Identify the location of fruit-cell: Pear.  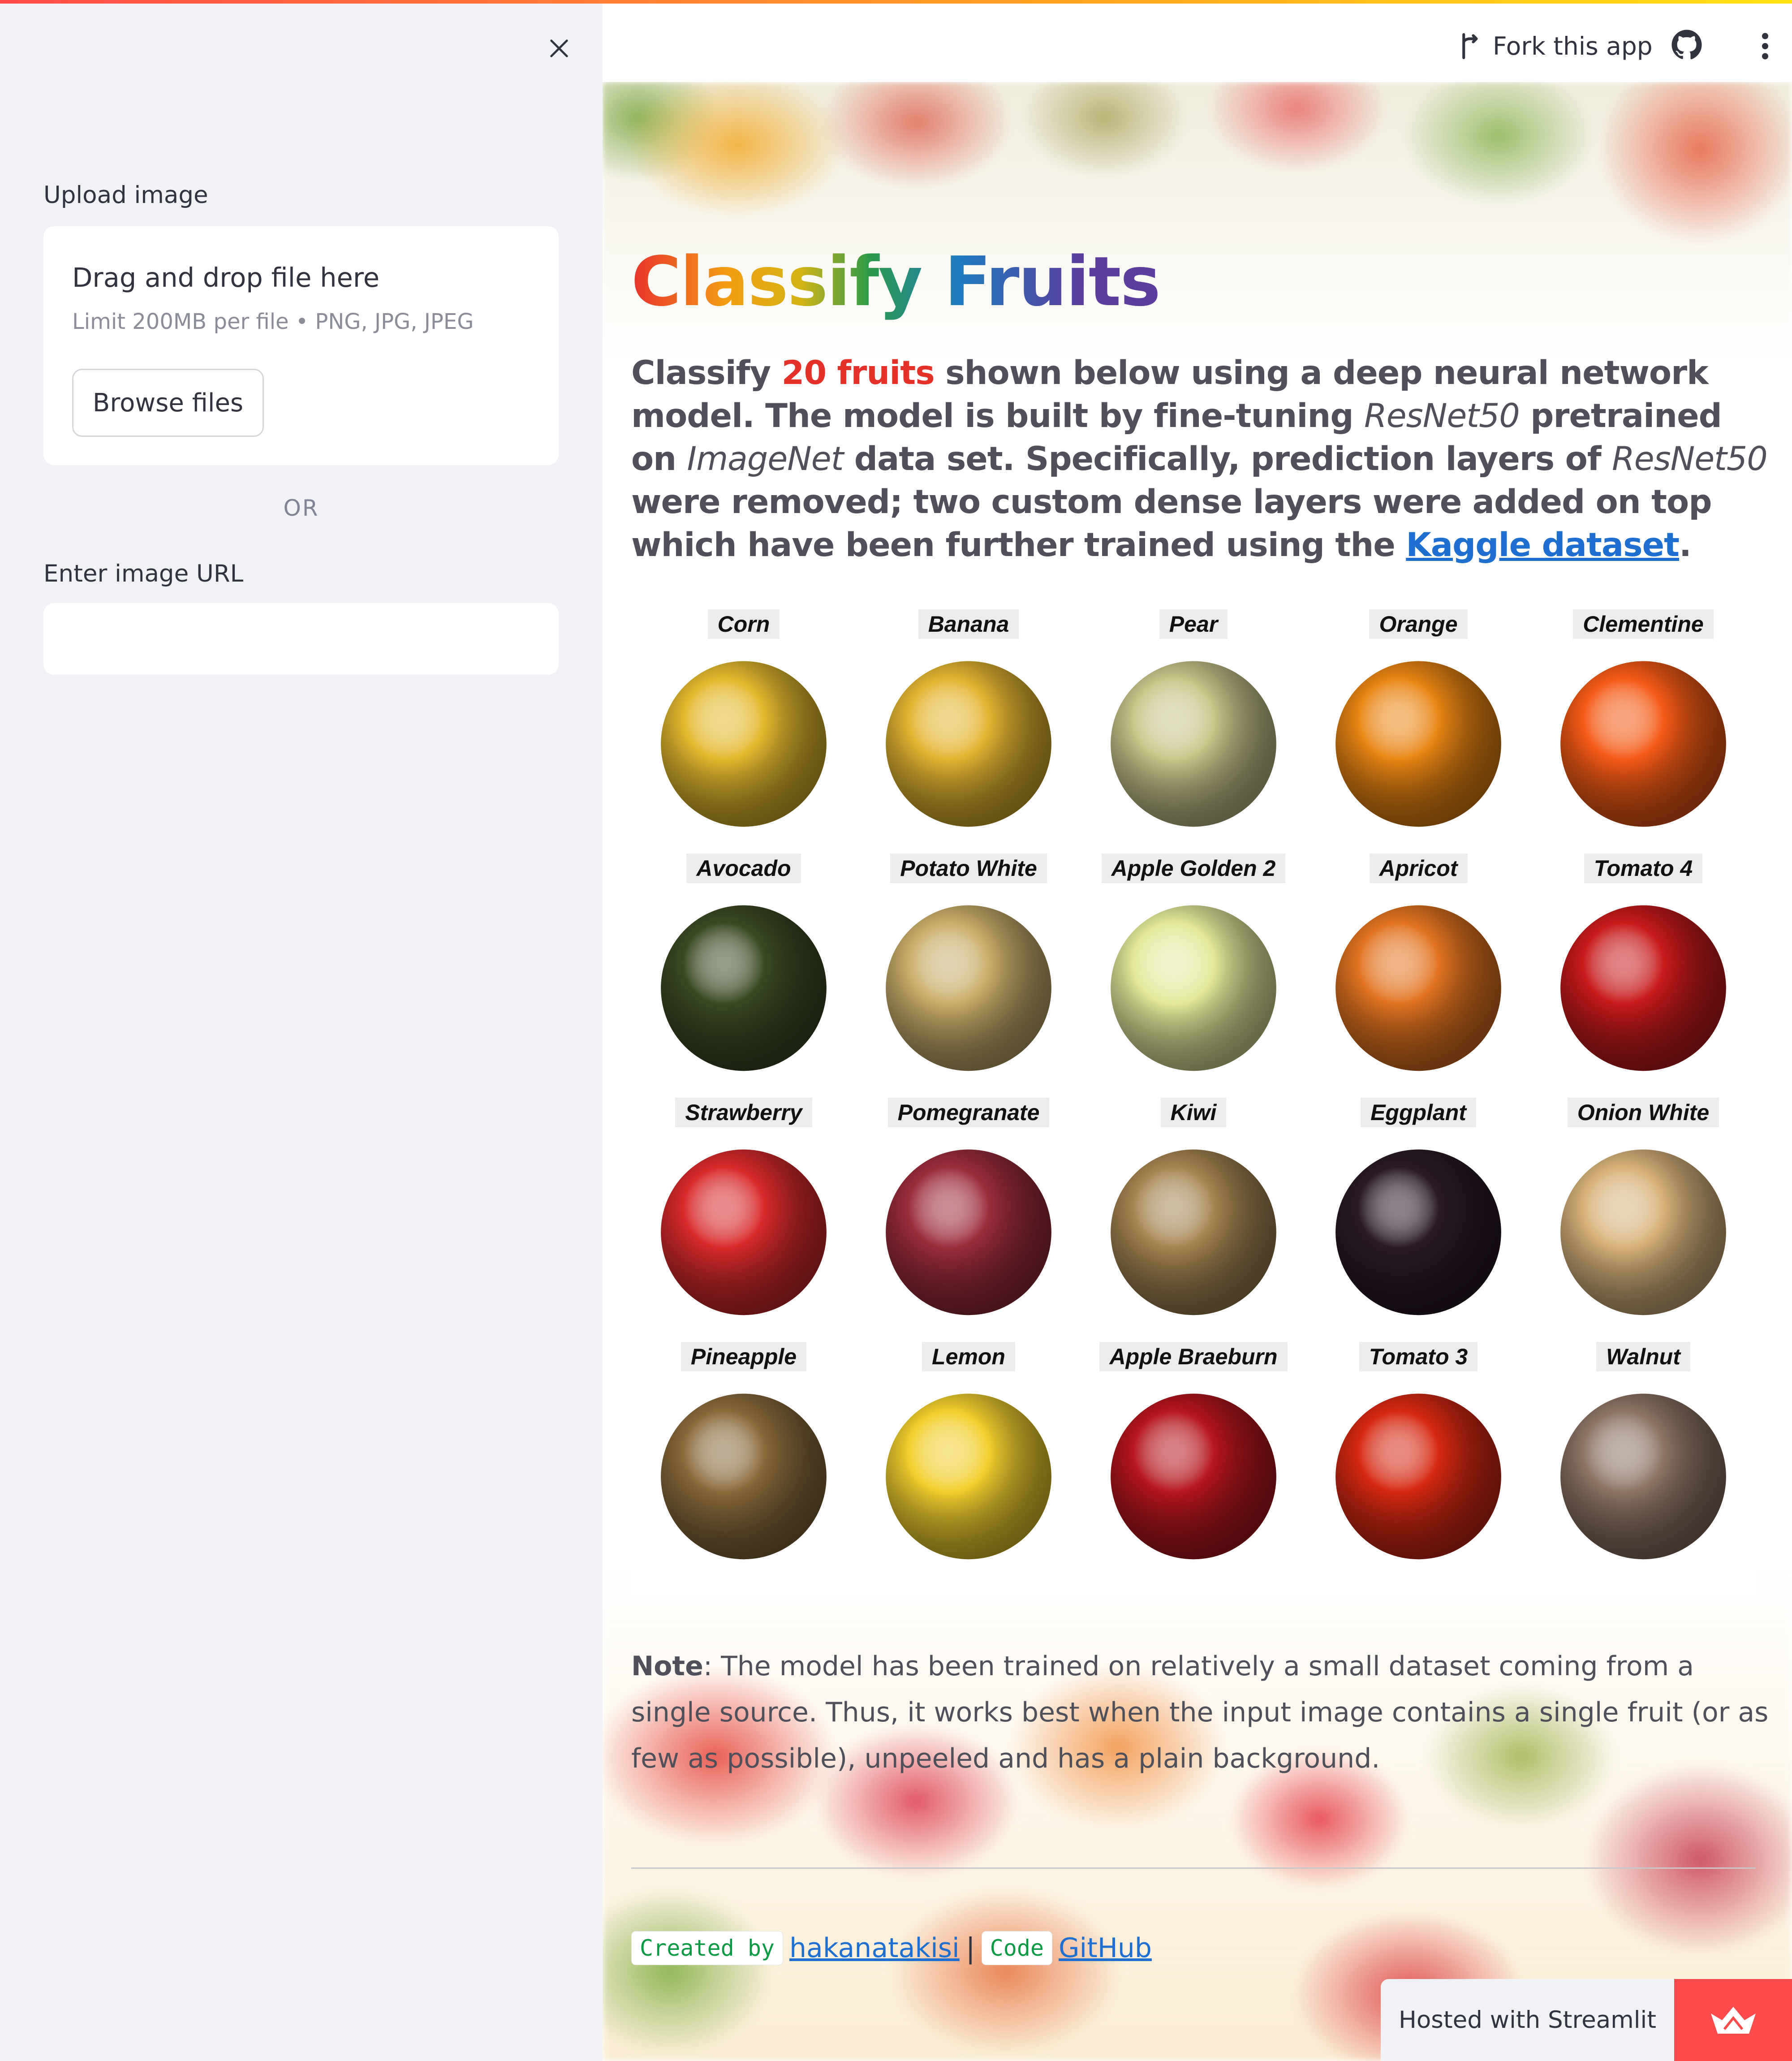
(1193, 731).